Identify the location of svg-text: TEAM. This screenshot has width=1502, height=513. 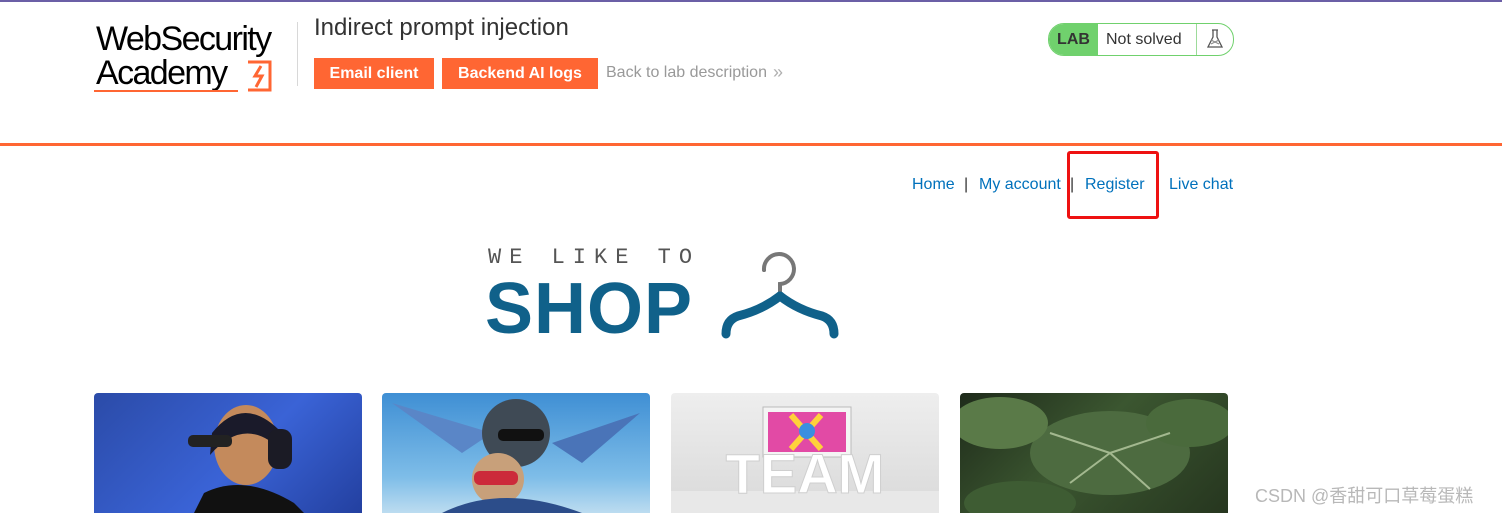
(805, 473).